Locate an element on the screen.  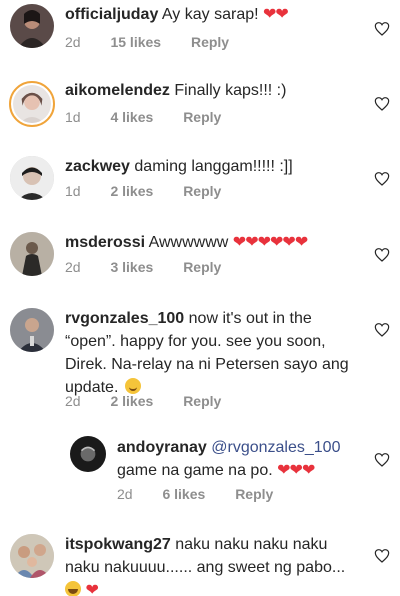
comment-meta: 1d 4 likes Reply is located at coordinates (143, 117).